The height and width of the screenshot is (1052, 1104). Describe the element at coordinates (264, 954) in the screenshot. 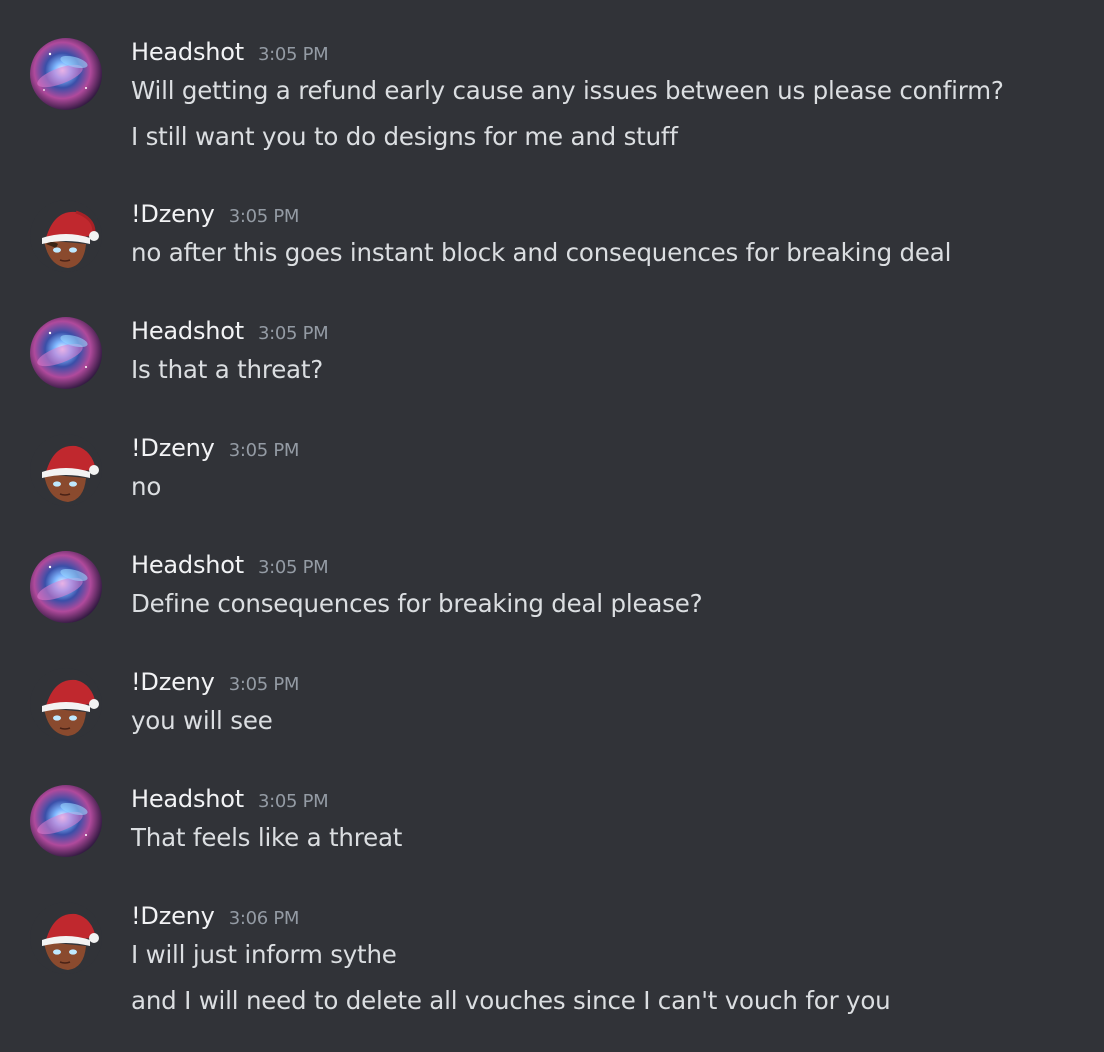

I see `message-text: I will just inform sythe` at that location.